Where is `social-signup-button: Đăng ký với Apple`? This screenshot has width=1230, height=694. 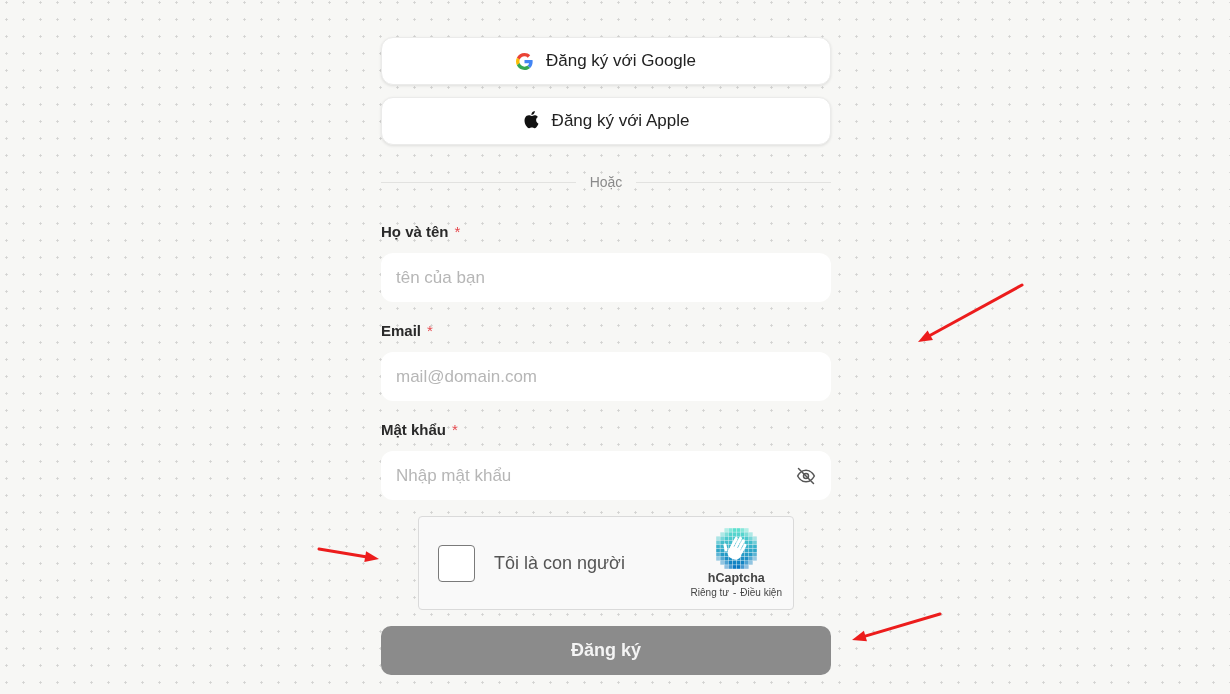 social-signup-button: Đăng ký với Apple is located at coordinates (606, 121).